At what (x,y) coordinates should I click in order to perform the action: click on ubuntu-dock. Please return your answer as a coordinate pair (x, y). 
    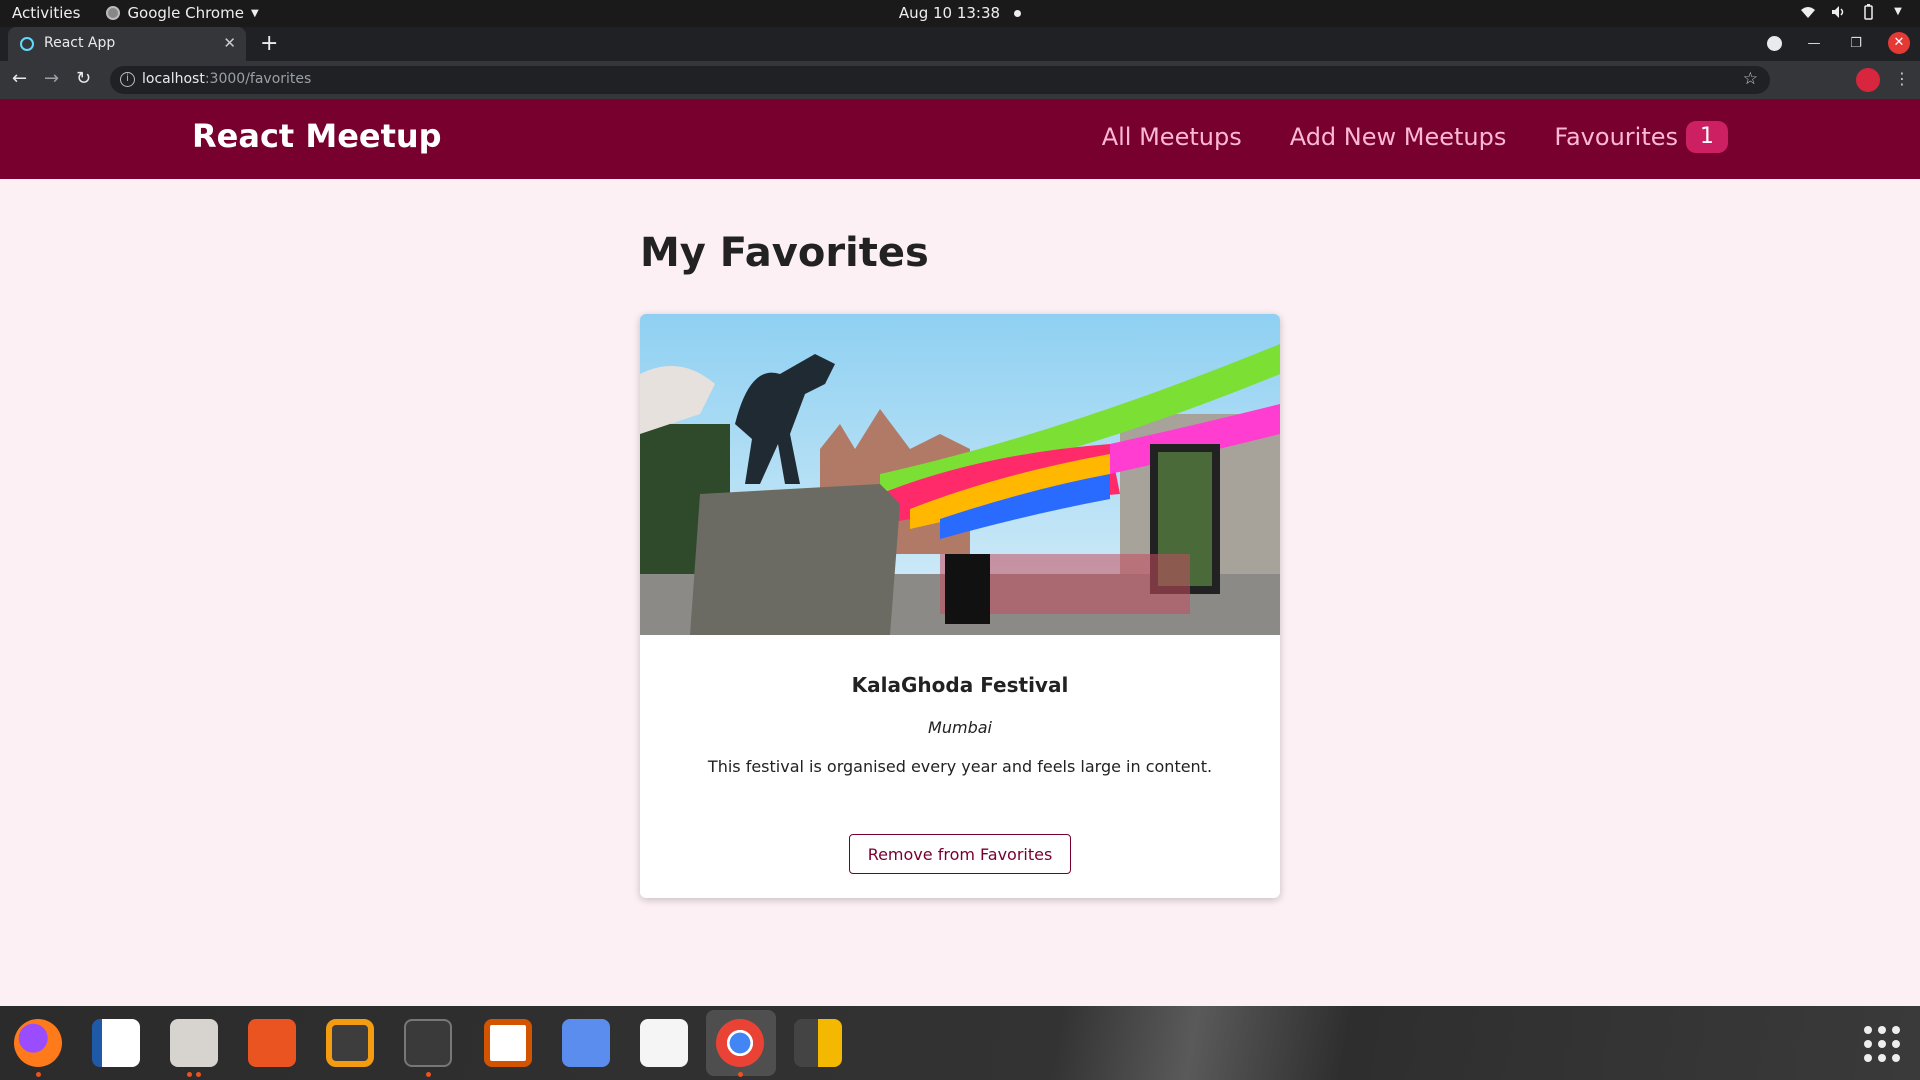
    Looking at the image, I should click on (960, 1043).